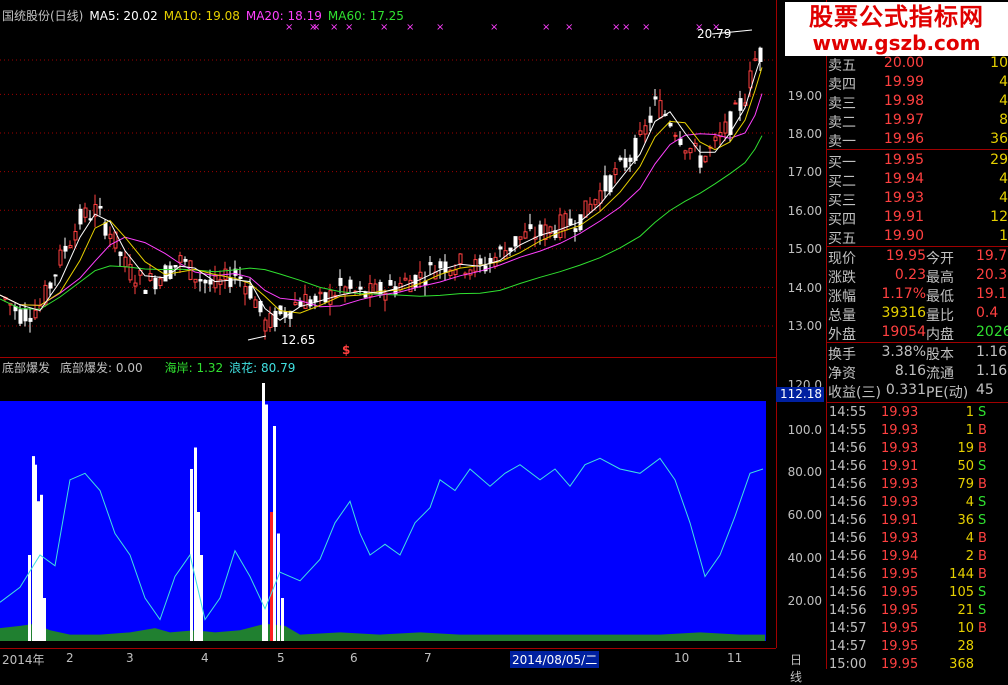  What do you see at coordinates (917, 83) in the screenshot?
I see `ask-row: 卖四 19.99 4` at bounding box center [917, 83].